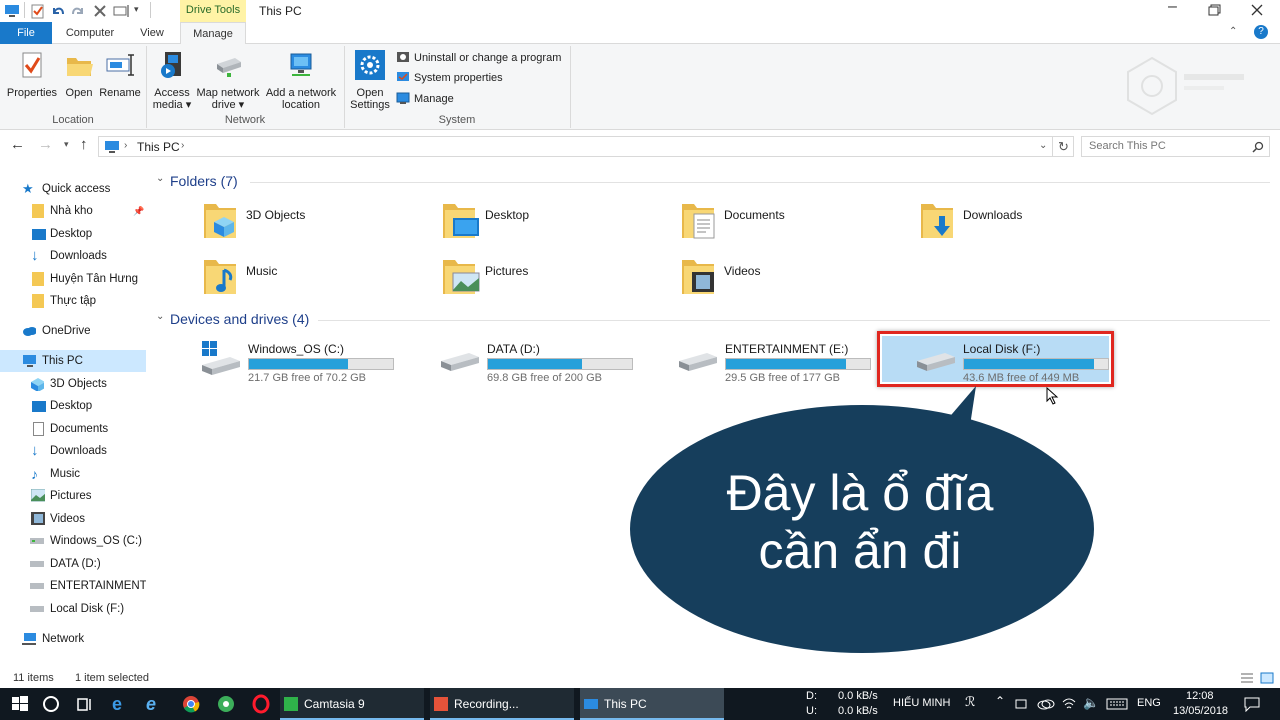 Image resolution: width=1280 pixels, height=720 pixels. Describe the element at coordinates (32, 74) in the screenshot. I see `properties-button: Properties` at that location.